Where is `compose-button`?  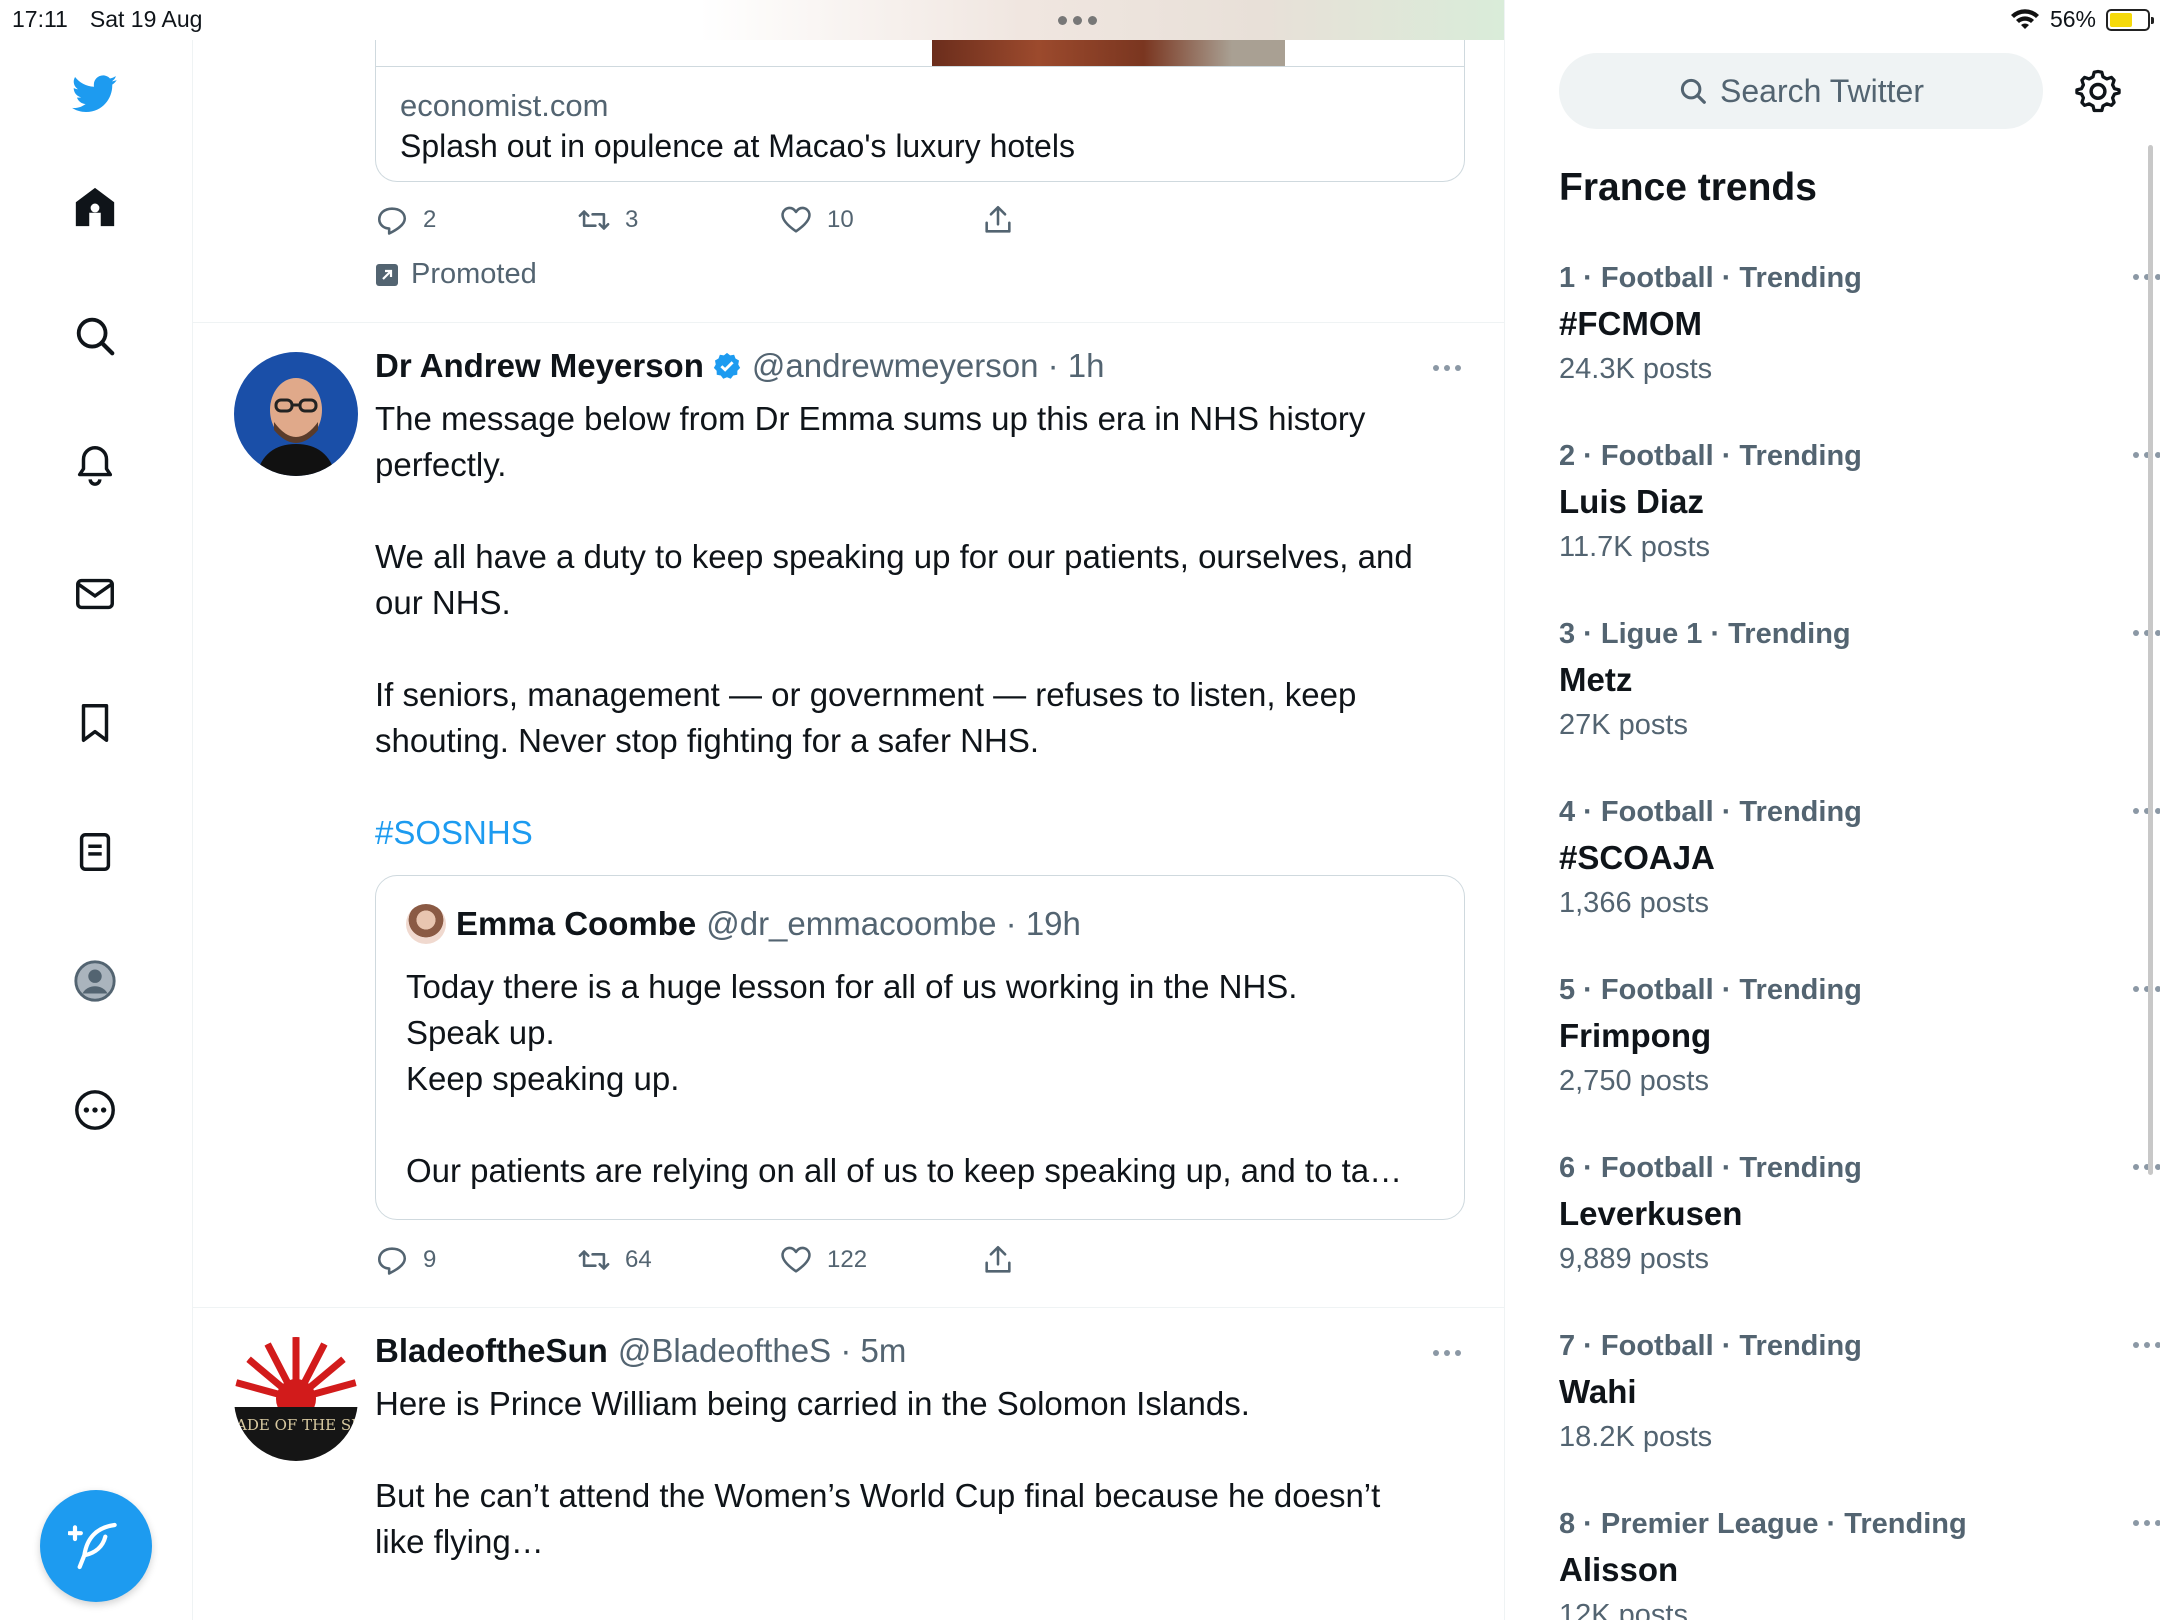 compose-button is located at coordinates (96, 1546).